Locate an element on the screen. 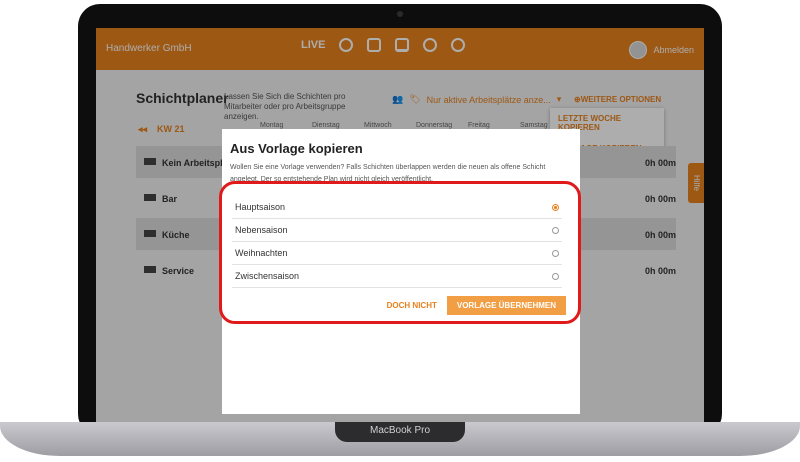  dialog-title: Aus Vorlage kopieren is located at coordinates (296, 148).